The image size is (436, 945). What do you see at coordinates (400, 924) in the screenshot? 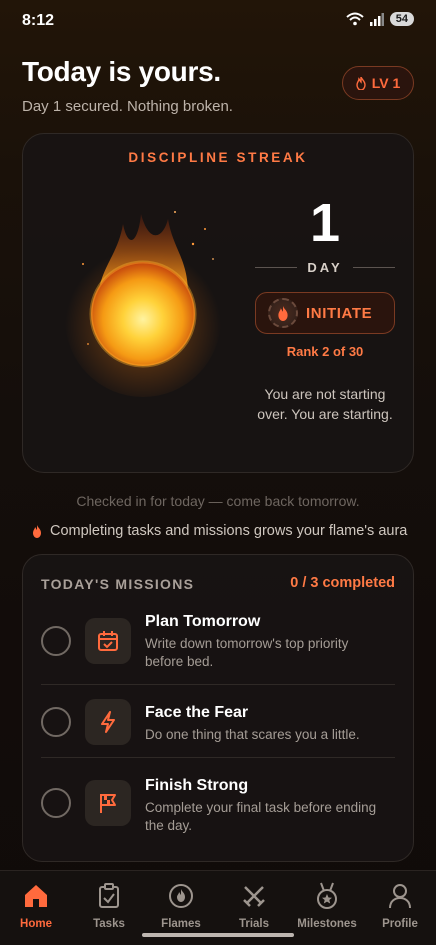
I see `nav-label: Profile` at bounding box center [400, 924].